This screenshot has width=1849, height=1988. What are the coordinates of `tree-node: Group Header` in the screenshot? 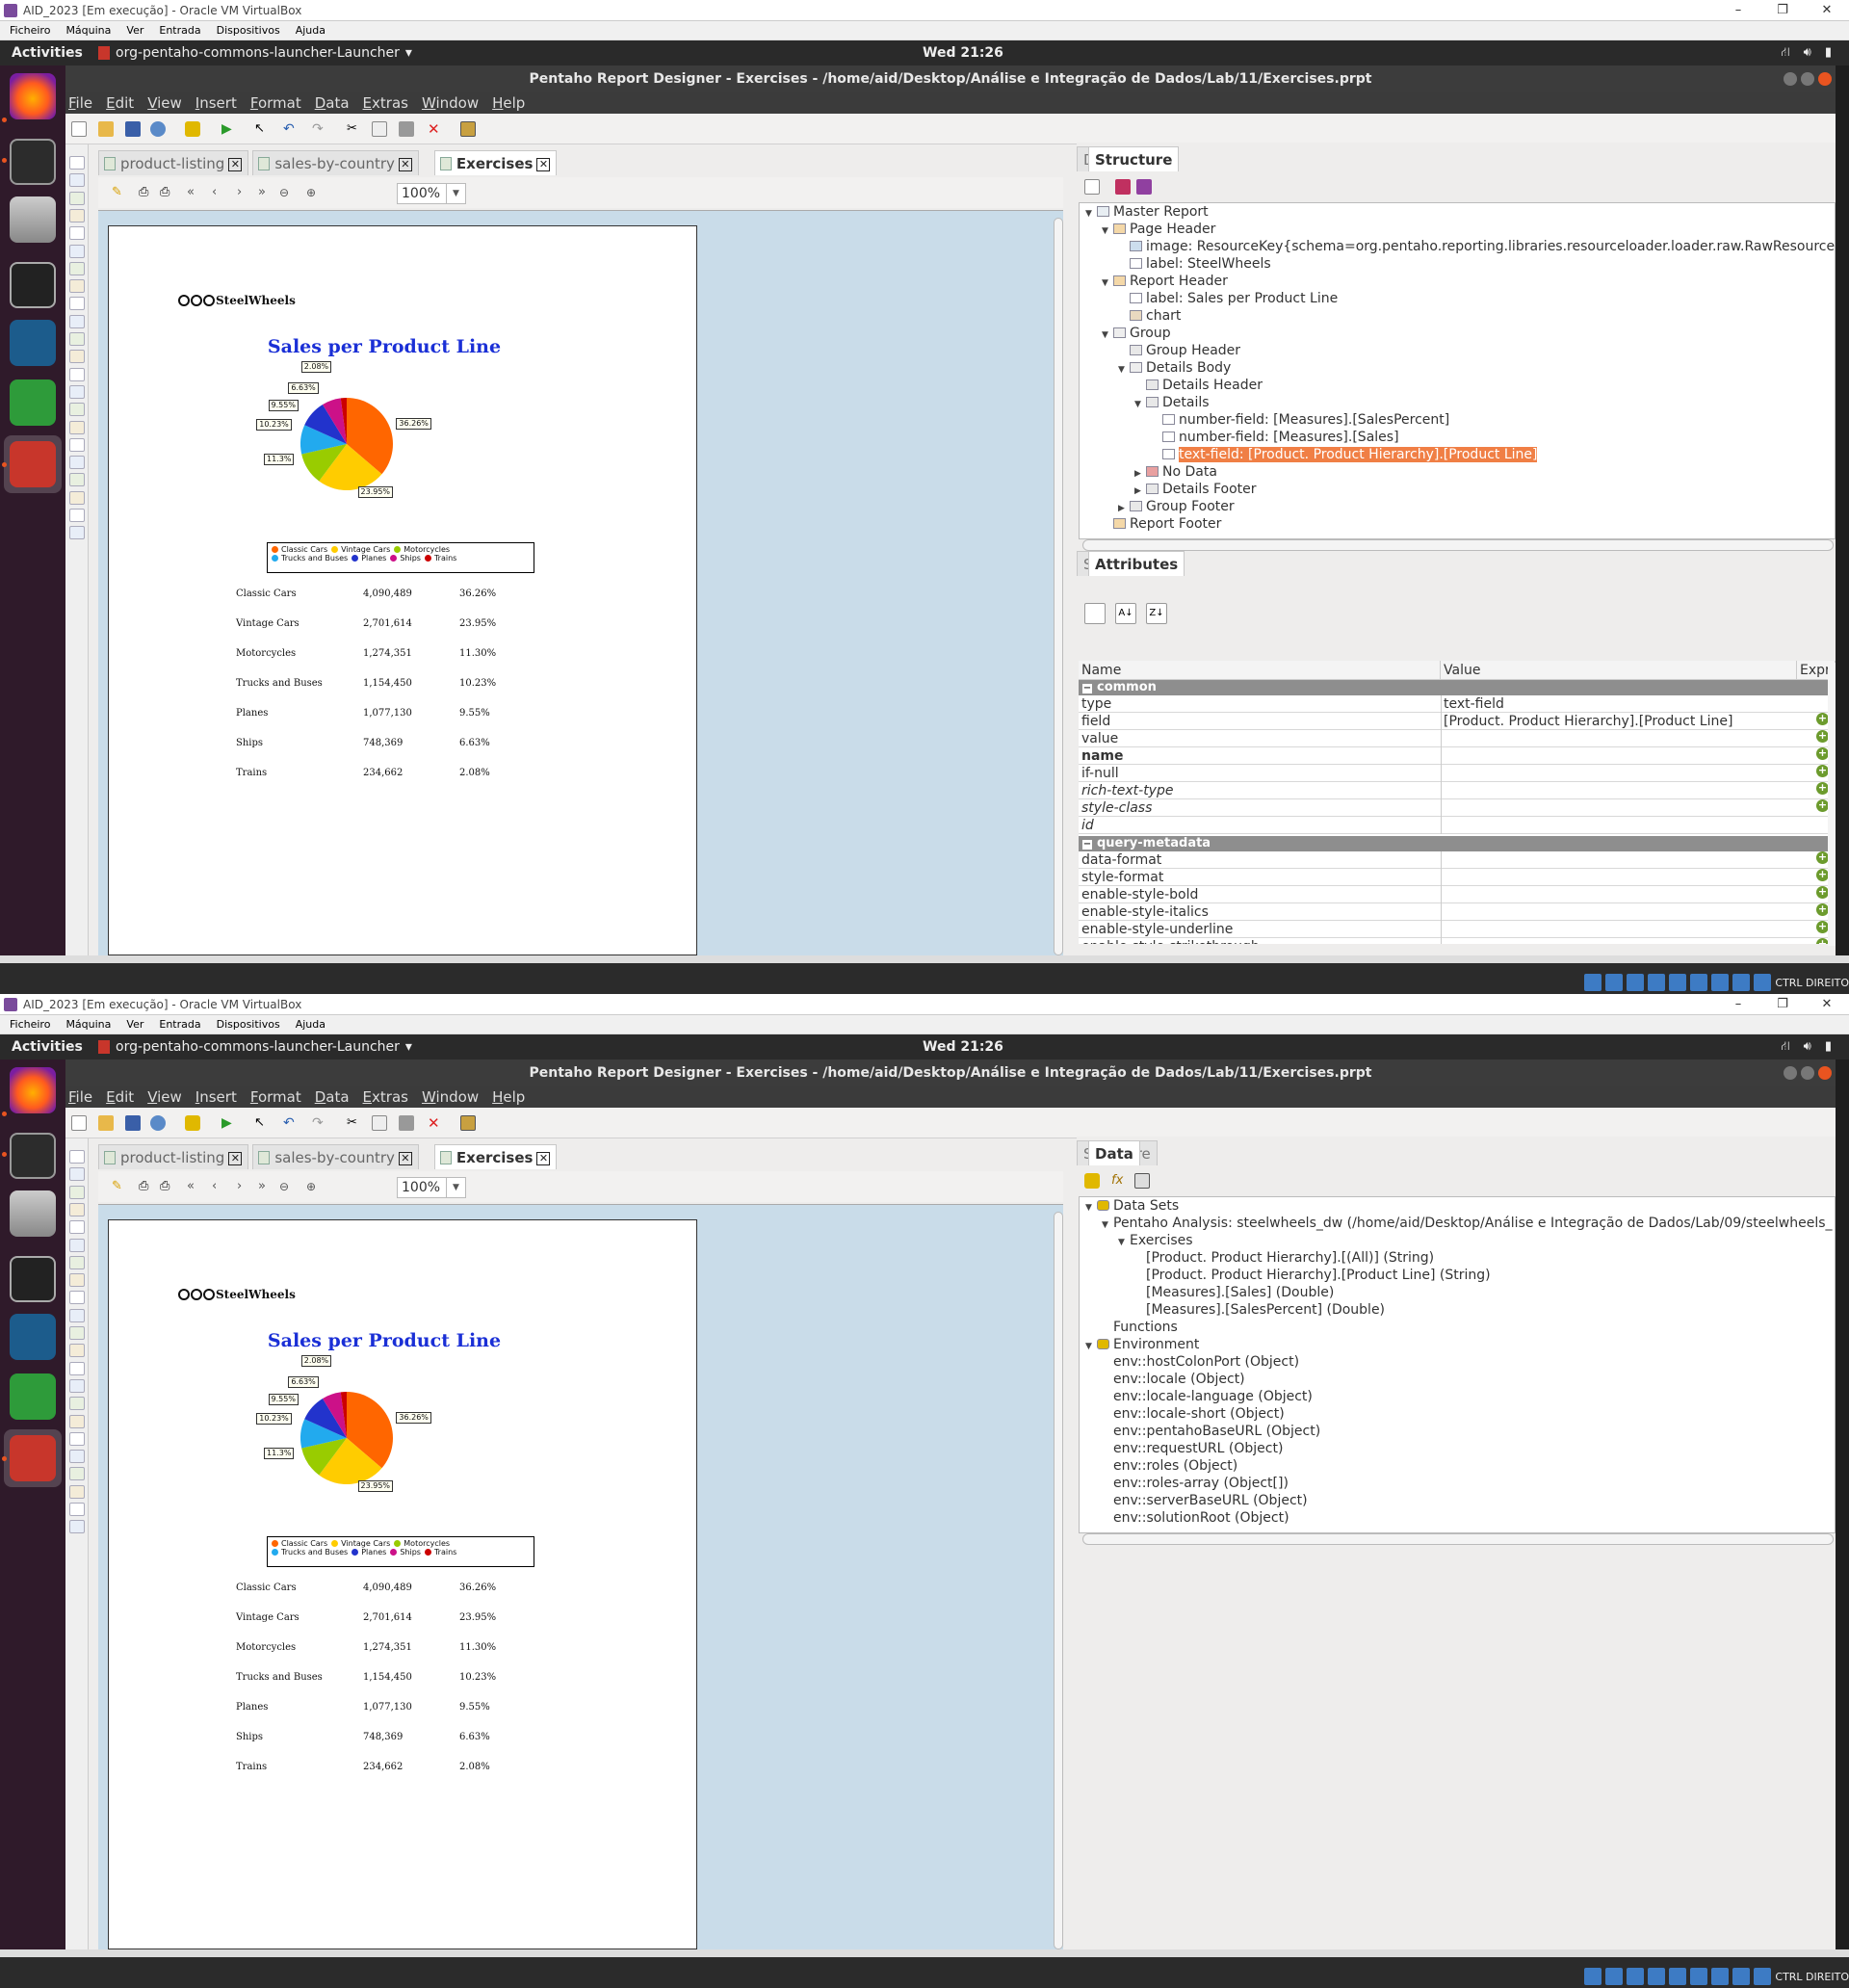 It's located at (1179, 350).